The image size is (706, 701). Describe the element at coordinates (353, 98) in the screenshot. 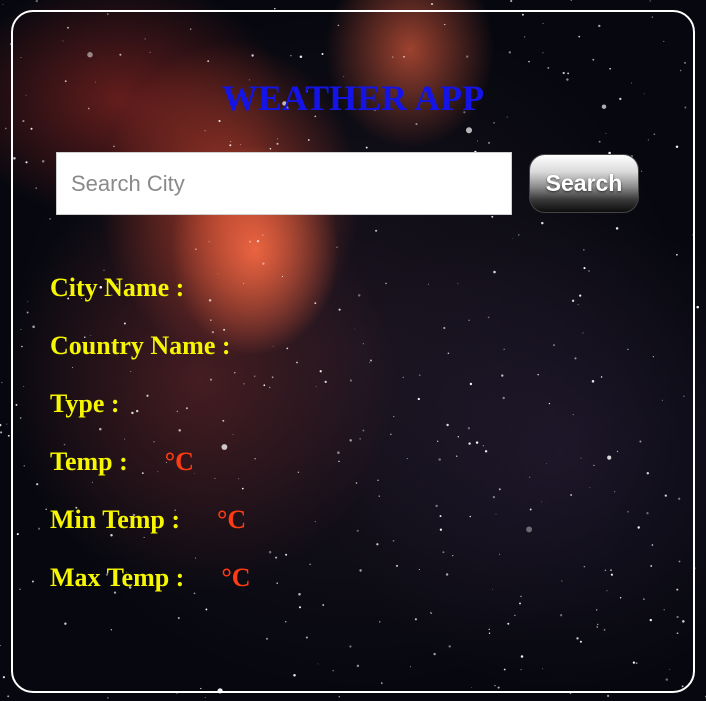

I see `app-title: WEATHER APP` at that location.